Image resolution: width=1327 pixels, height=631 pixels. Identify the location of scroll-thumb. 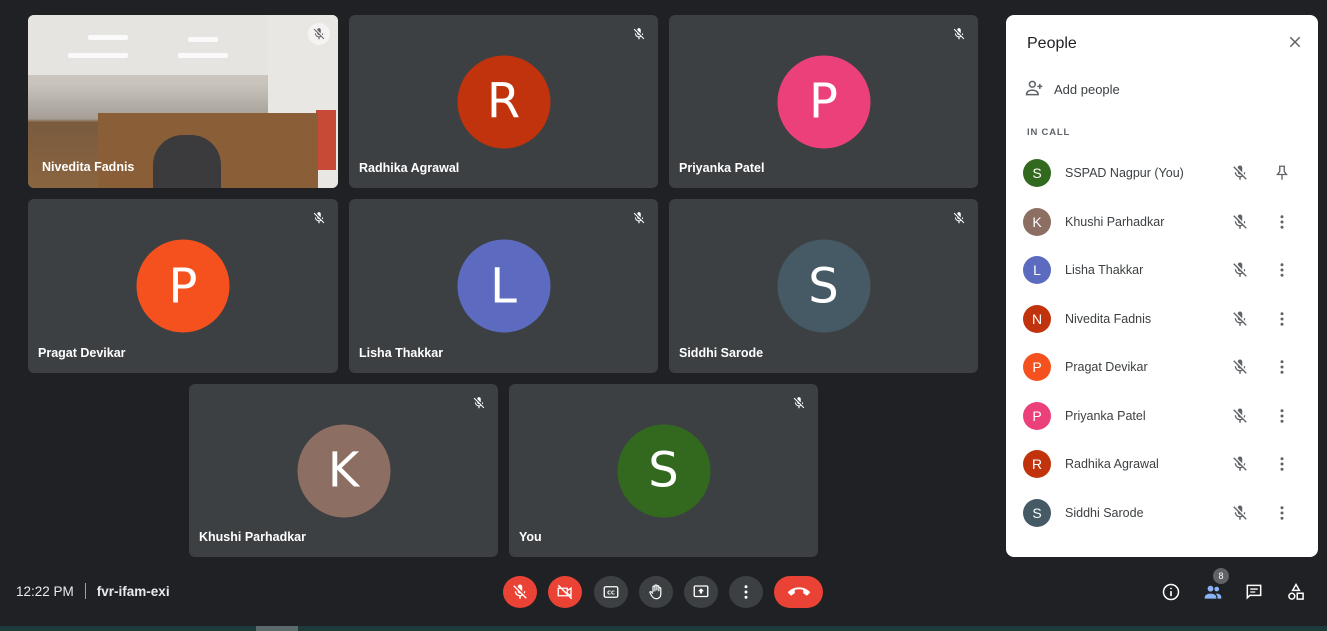
(277, 628).